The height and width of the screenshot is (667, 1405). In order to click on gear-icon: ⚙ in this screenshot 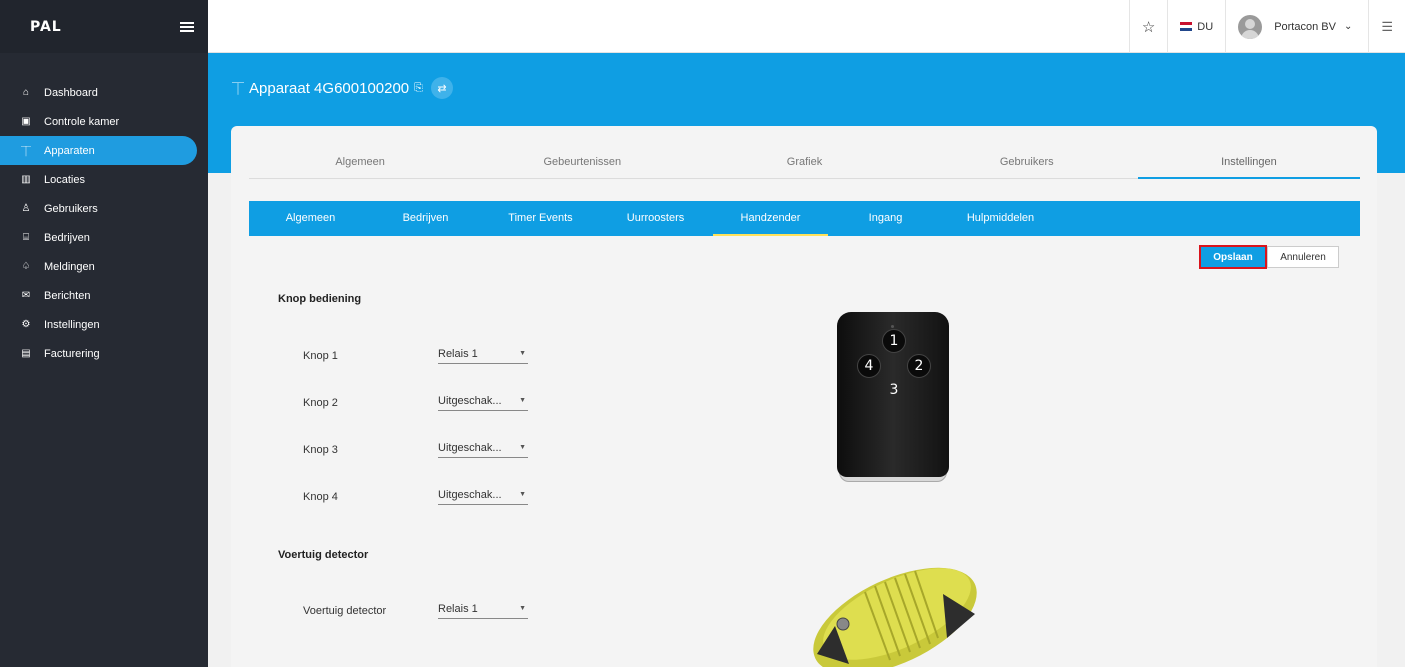, I will do `click(26, 324)`.